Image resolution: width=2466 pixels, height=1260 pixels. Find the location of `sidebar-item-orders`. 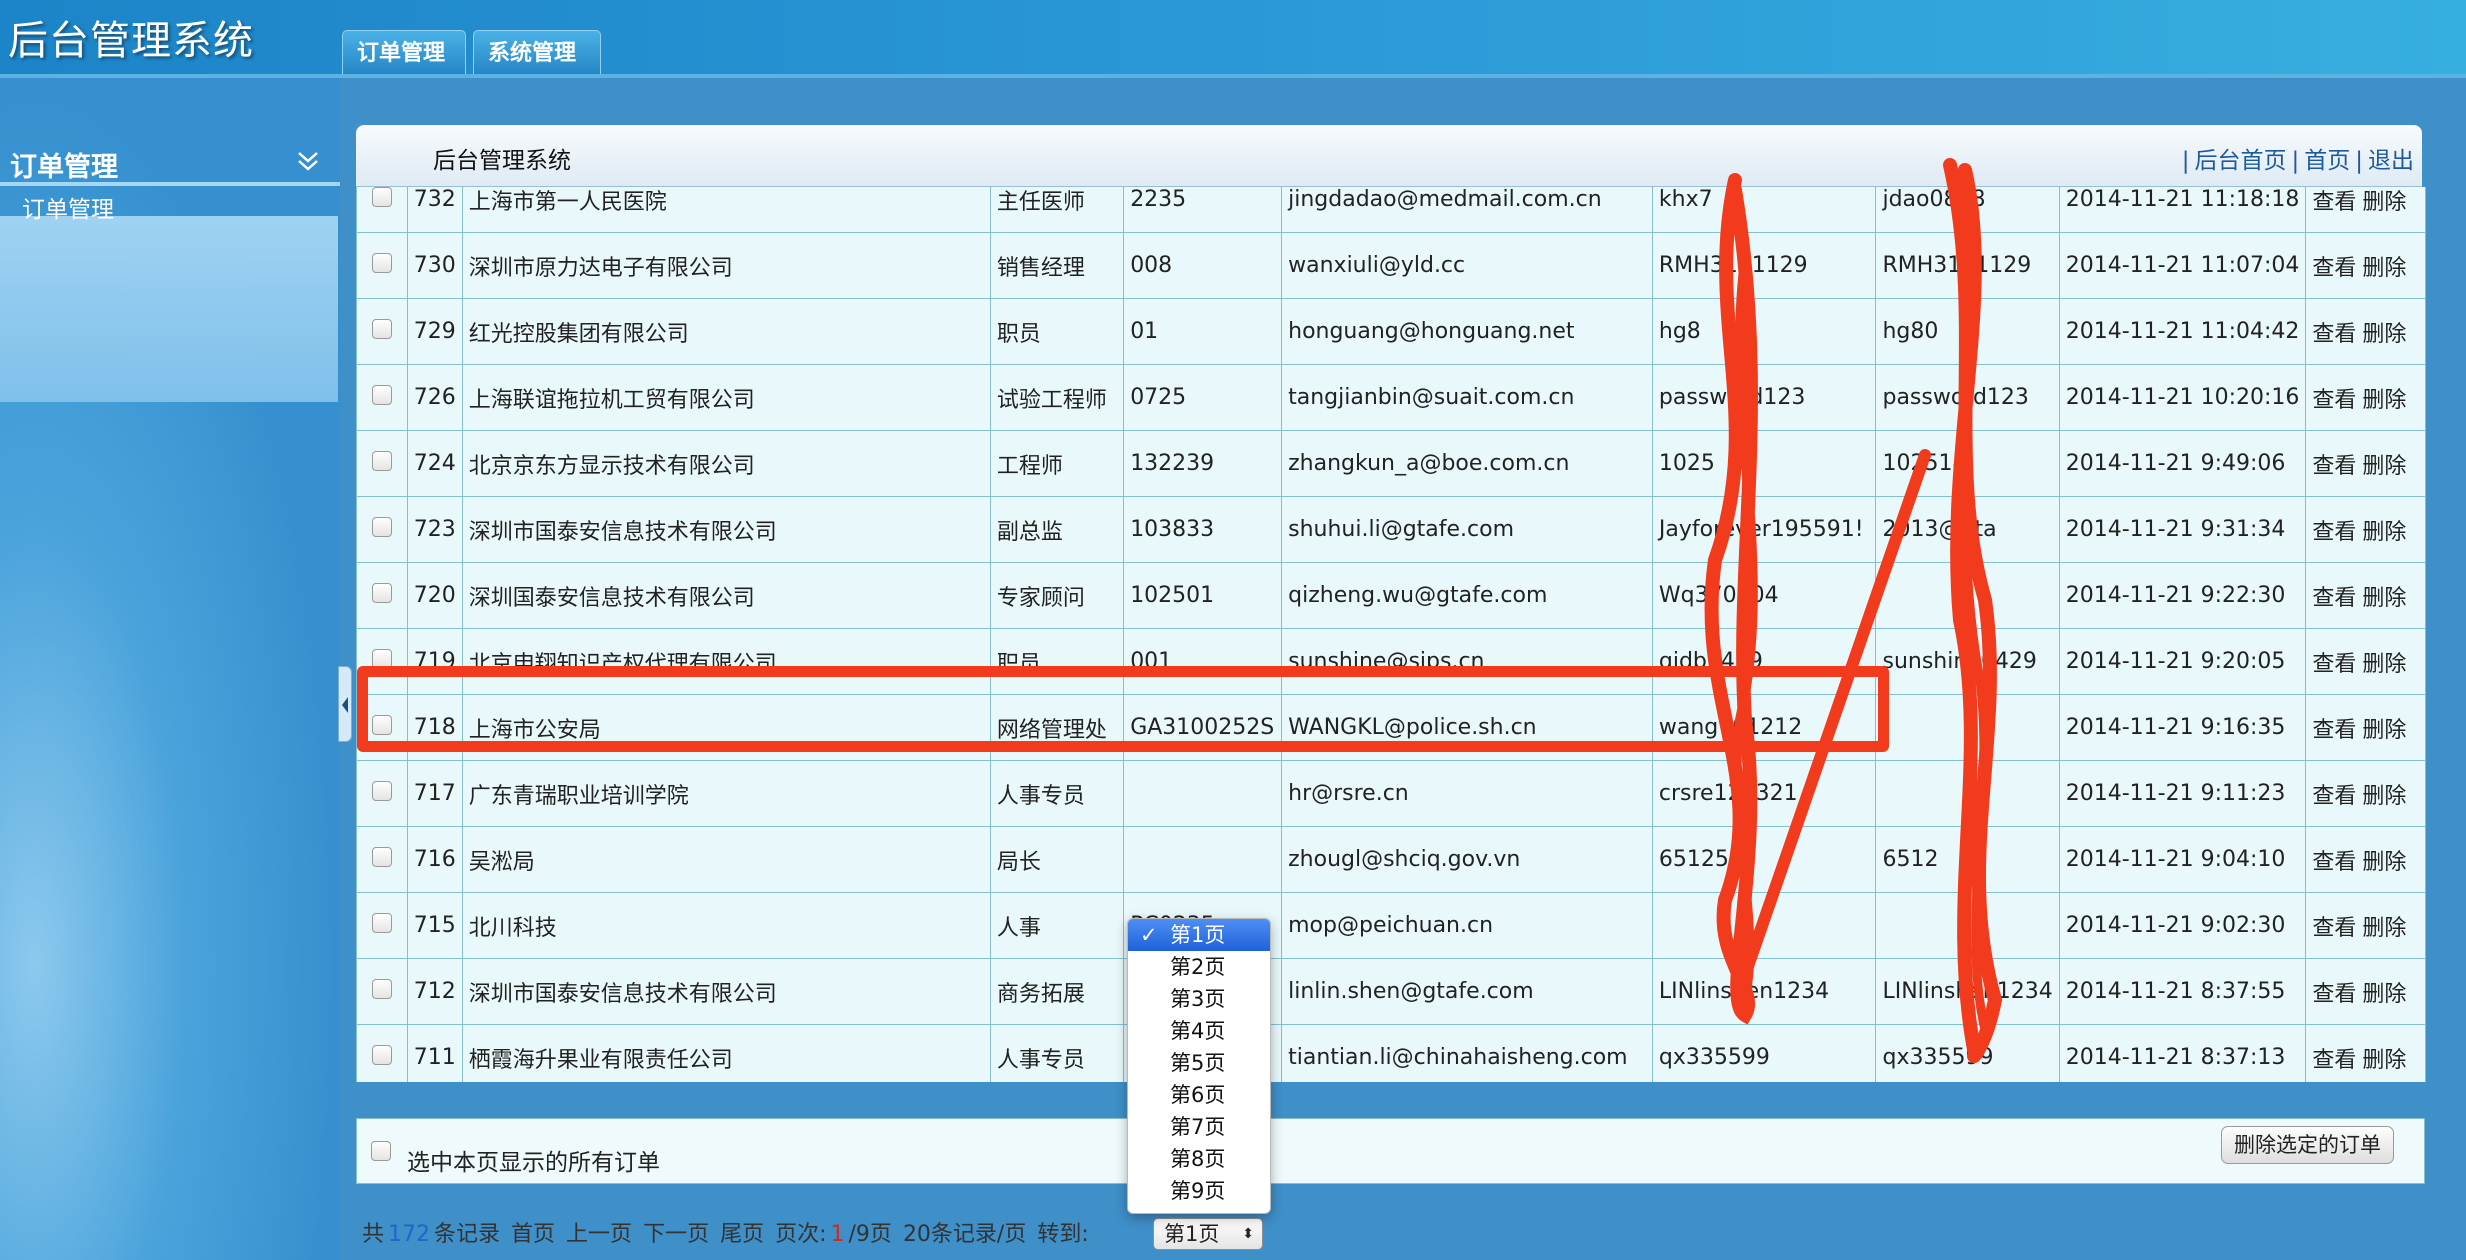

sidebar-item-orders is located at coordinates (169, 309).